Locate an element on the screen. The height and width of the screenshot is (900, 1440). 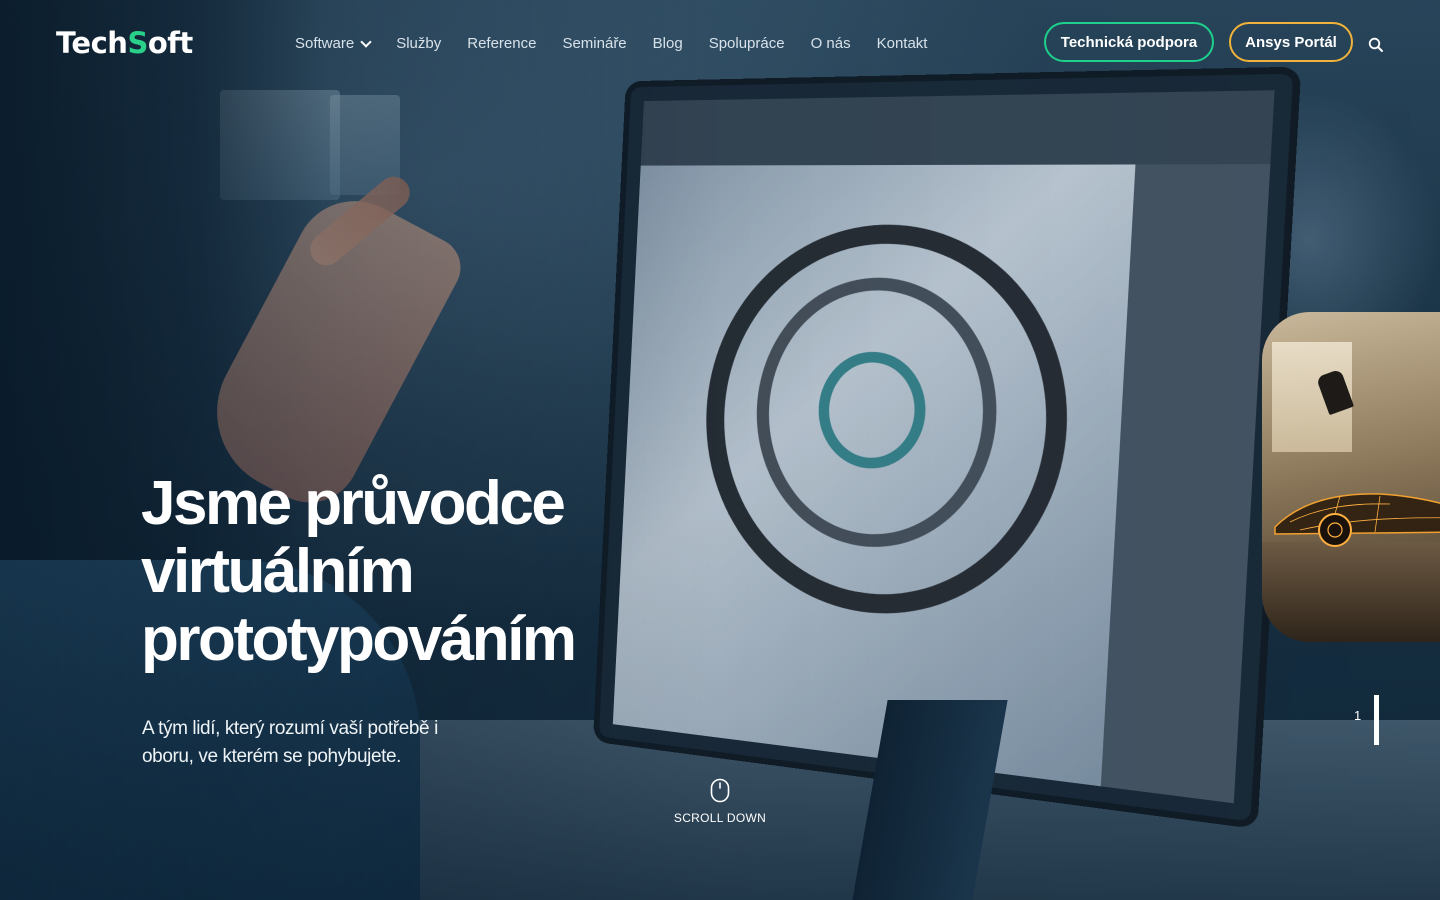
logo-text: Tech is located at coordinates (92, 43).